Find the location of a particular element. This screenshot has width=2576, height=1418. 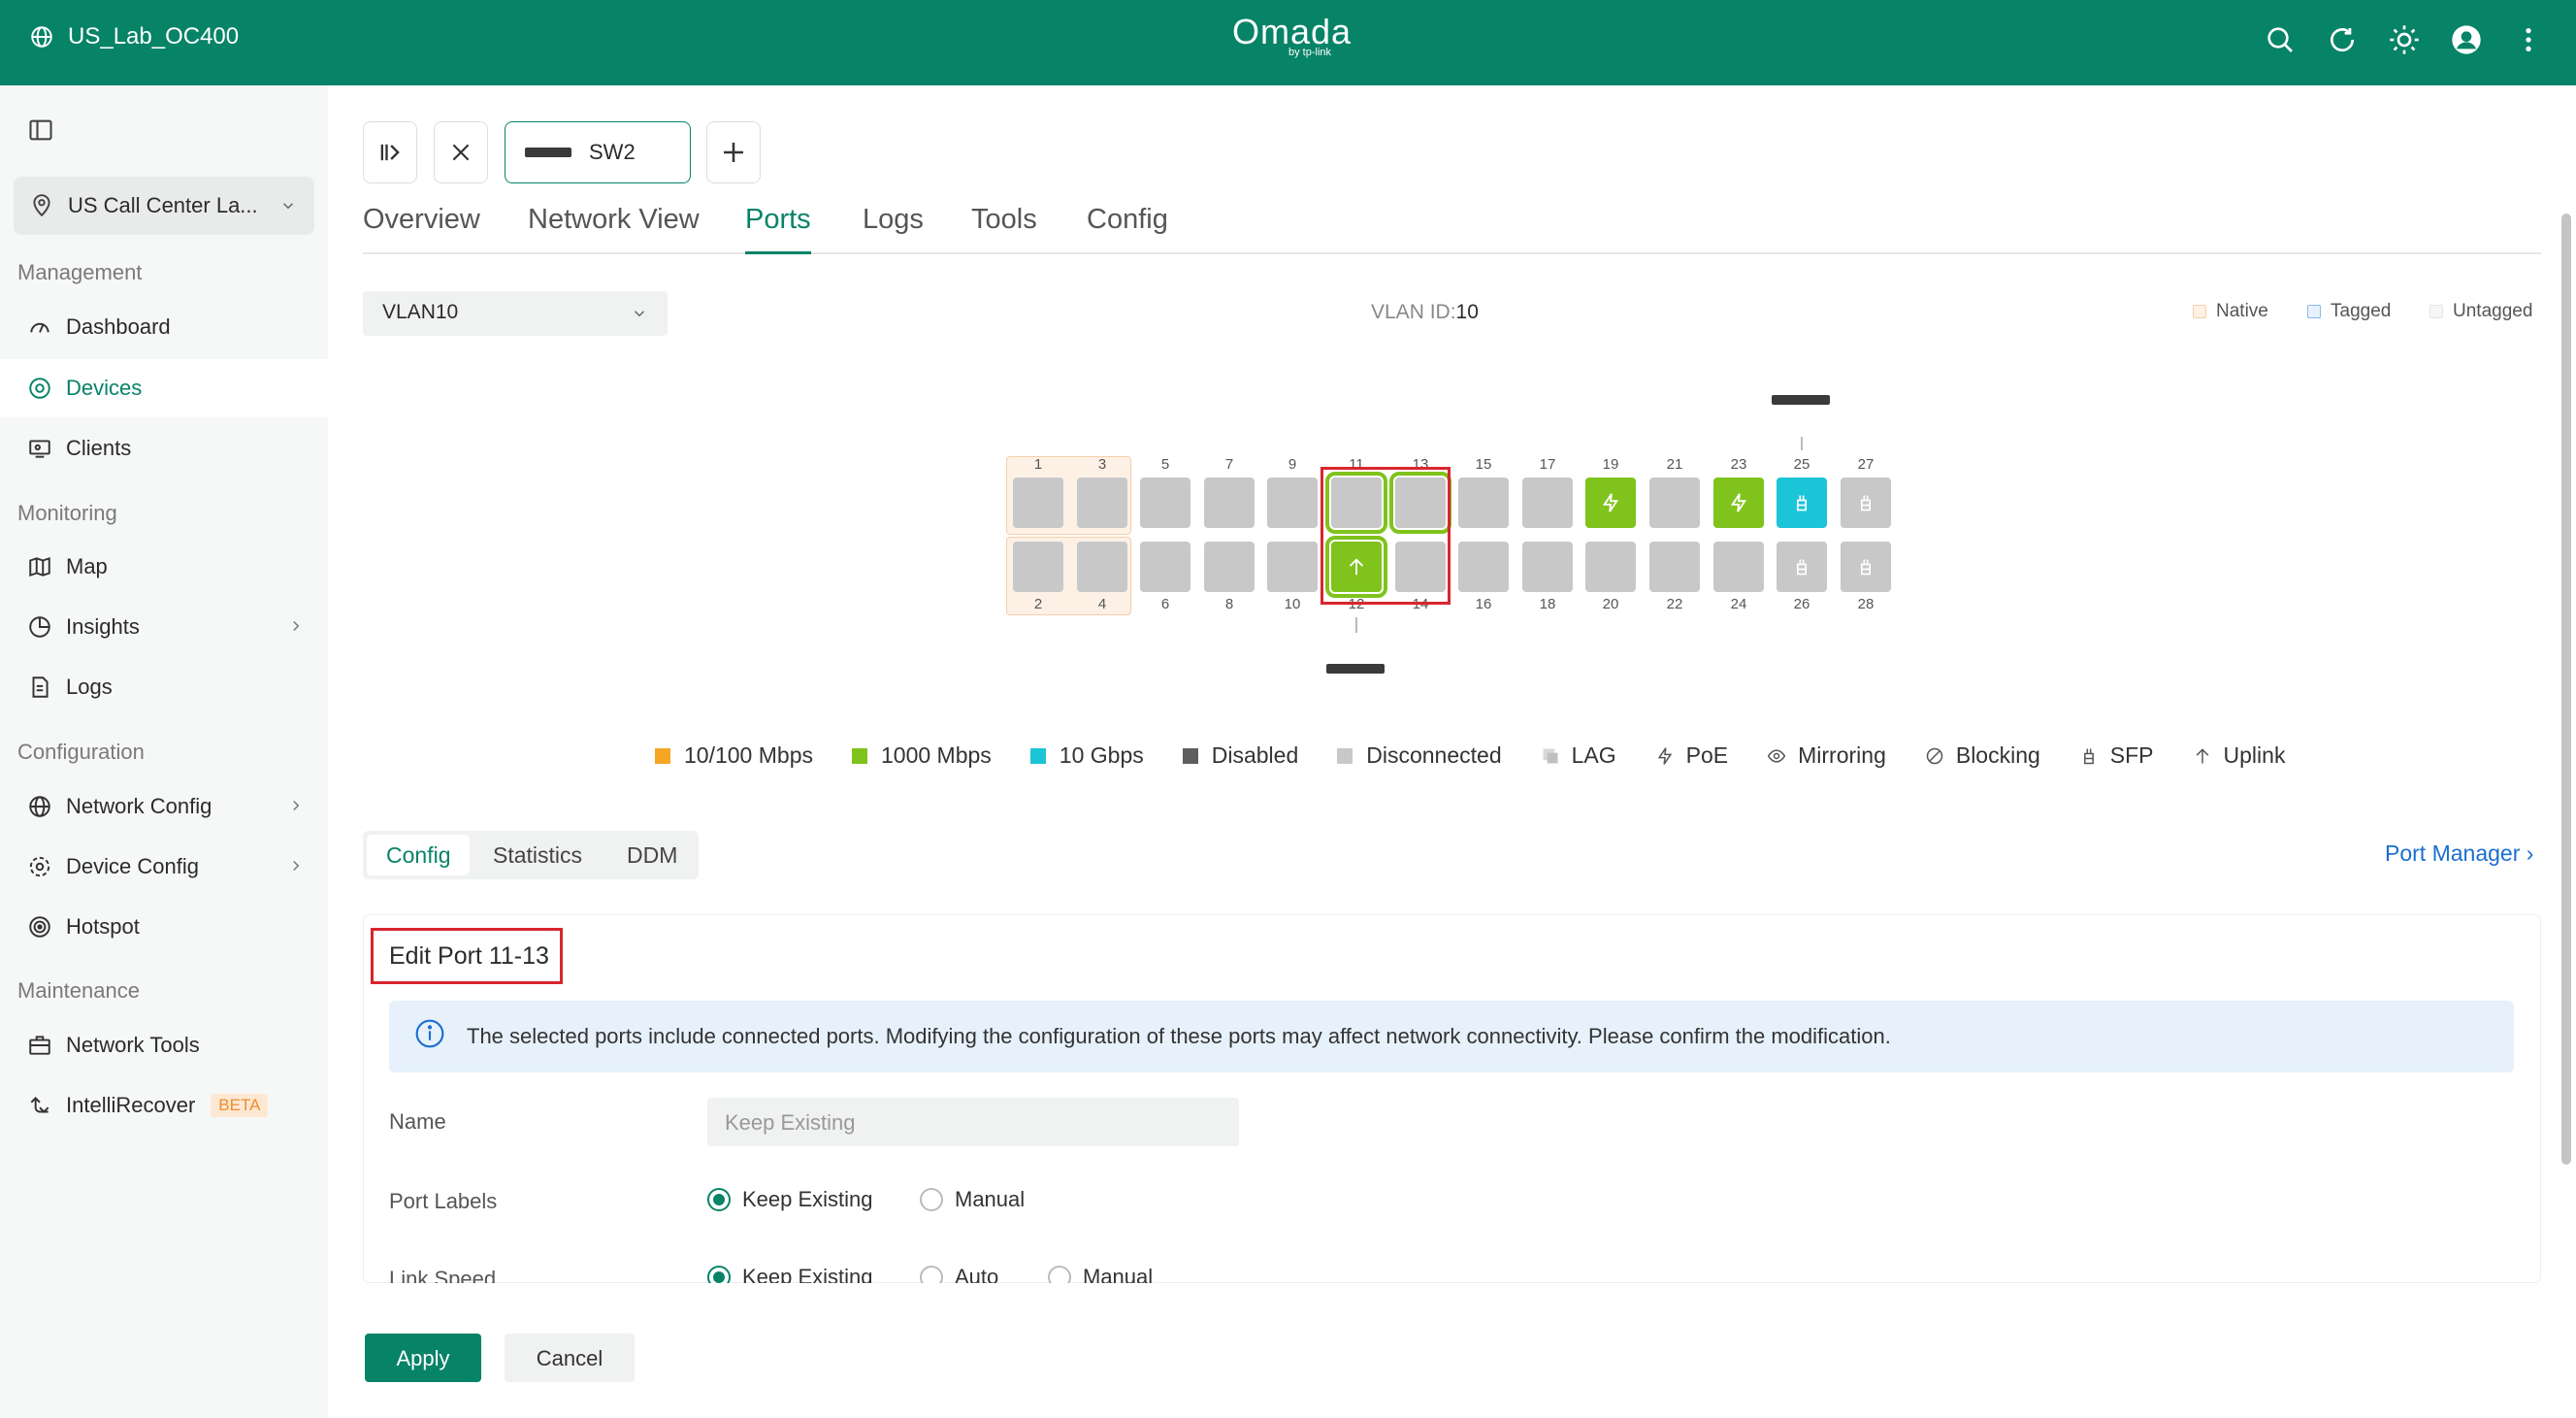

refresh-icon is located at coordinates (2342, 40).